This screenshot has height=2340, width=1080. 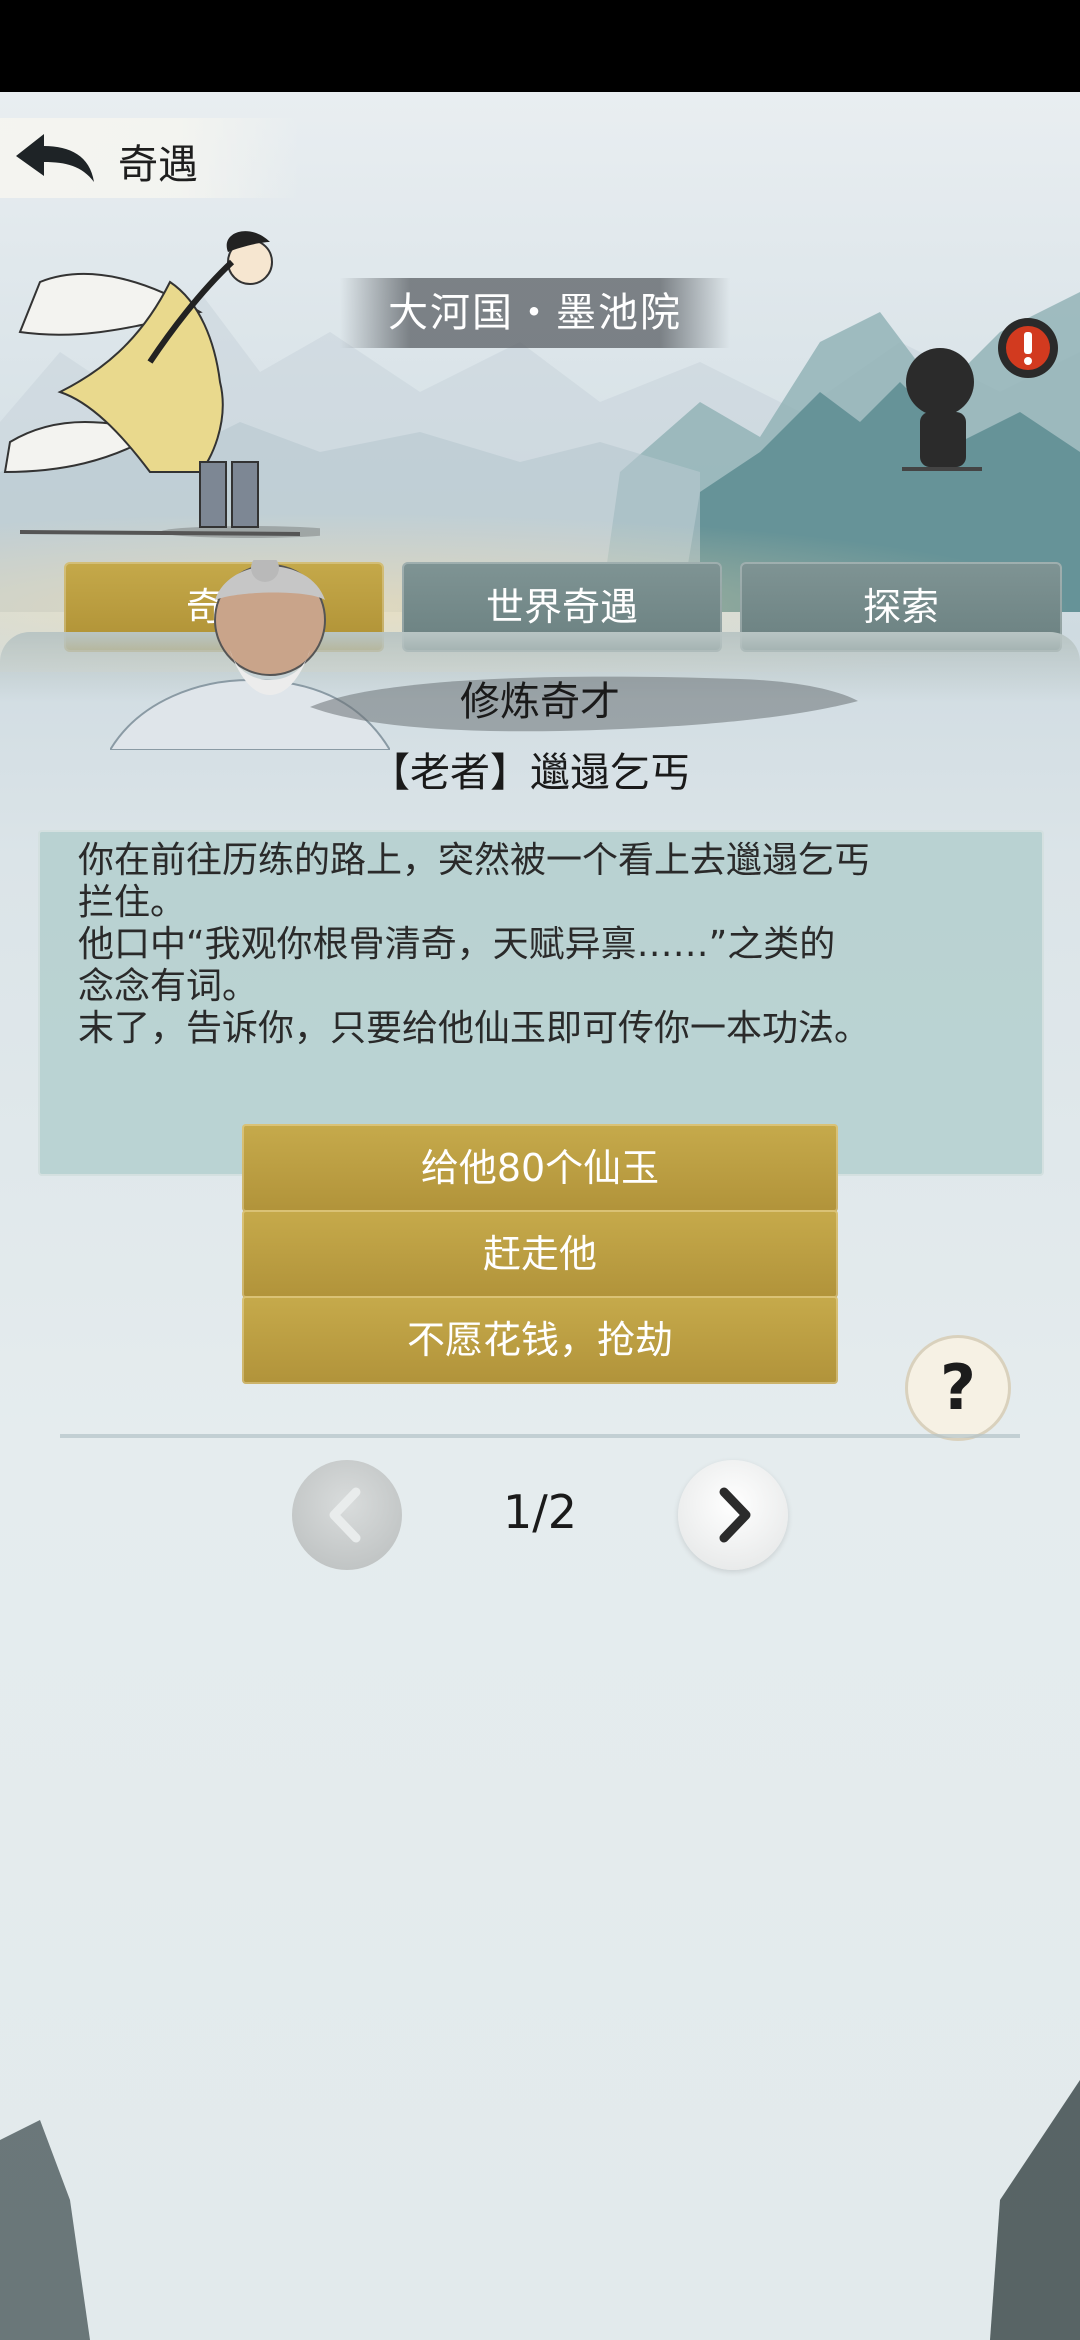 What do you see at coordinates (900, 607) in the screenshot?
I see `tab-label: 探索` at bounding box center [900, 607].